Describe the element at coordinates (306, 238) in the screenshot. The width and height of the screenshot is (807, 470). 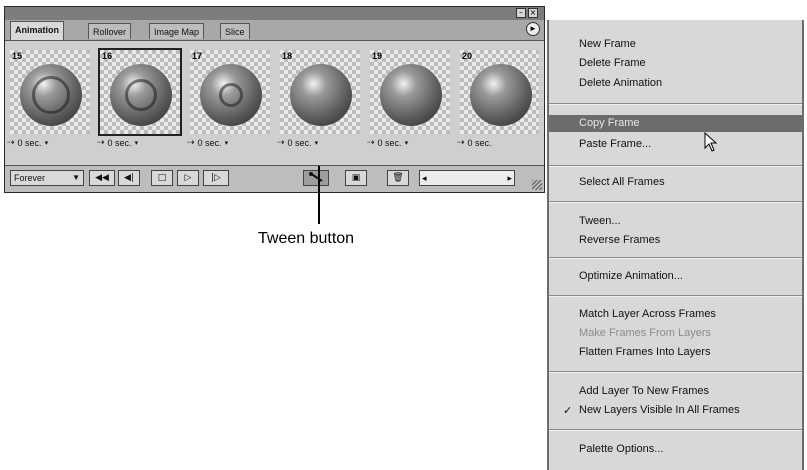
I see `callout-label: Tween button` at that location.